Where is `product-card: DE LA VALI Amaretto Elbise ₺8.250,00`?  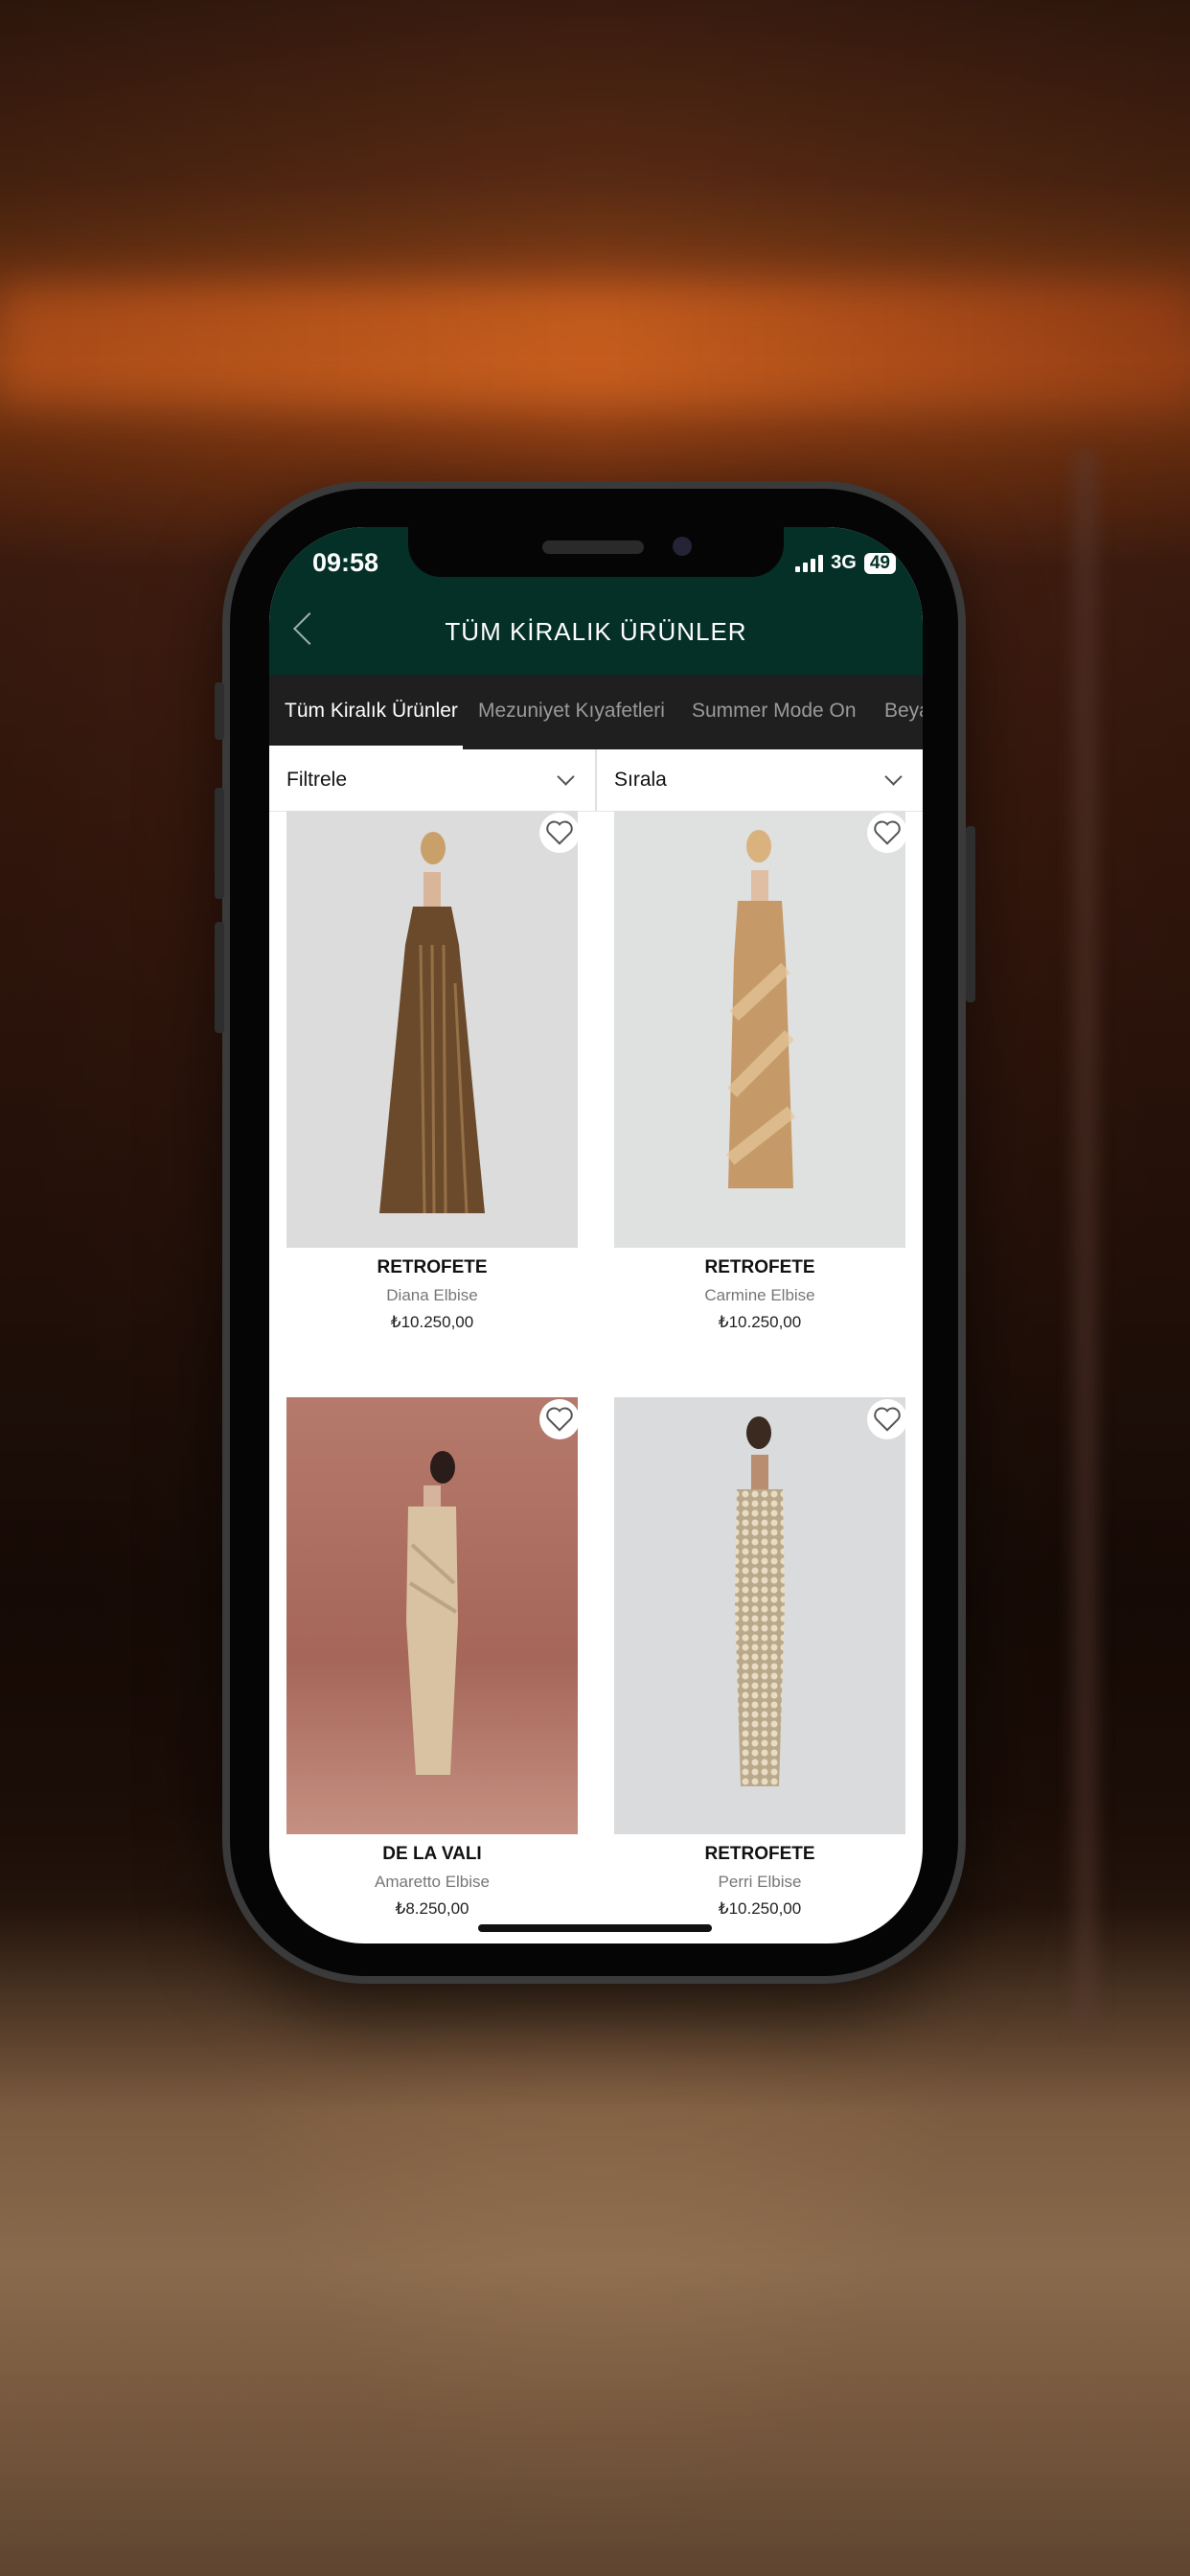 product-card: DE LA VALI Amaretto Elbise ₺8.250,00 is located at coordinates (432, 1658).